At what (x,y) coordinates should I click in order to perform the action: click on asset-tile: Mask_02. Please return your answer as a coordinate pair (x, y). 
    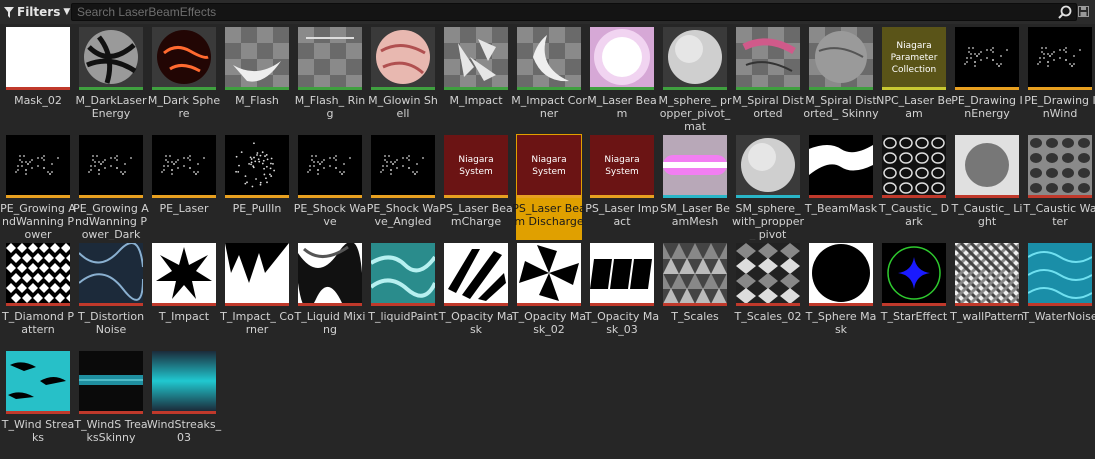
    Looking at the image, I should click on (38, 79).